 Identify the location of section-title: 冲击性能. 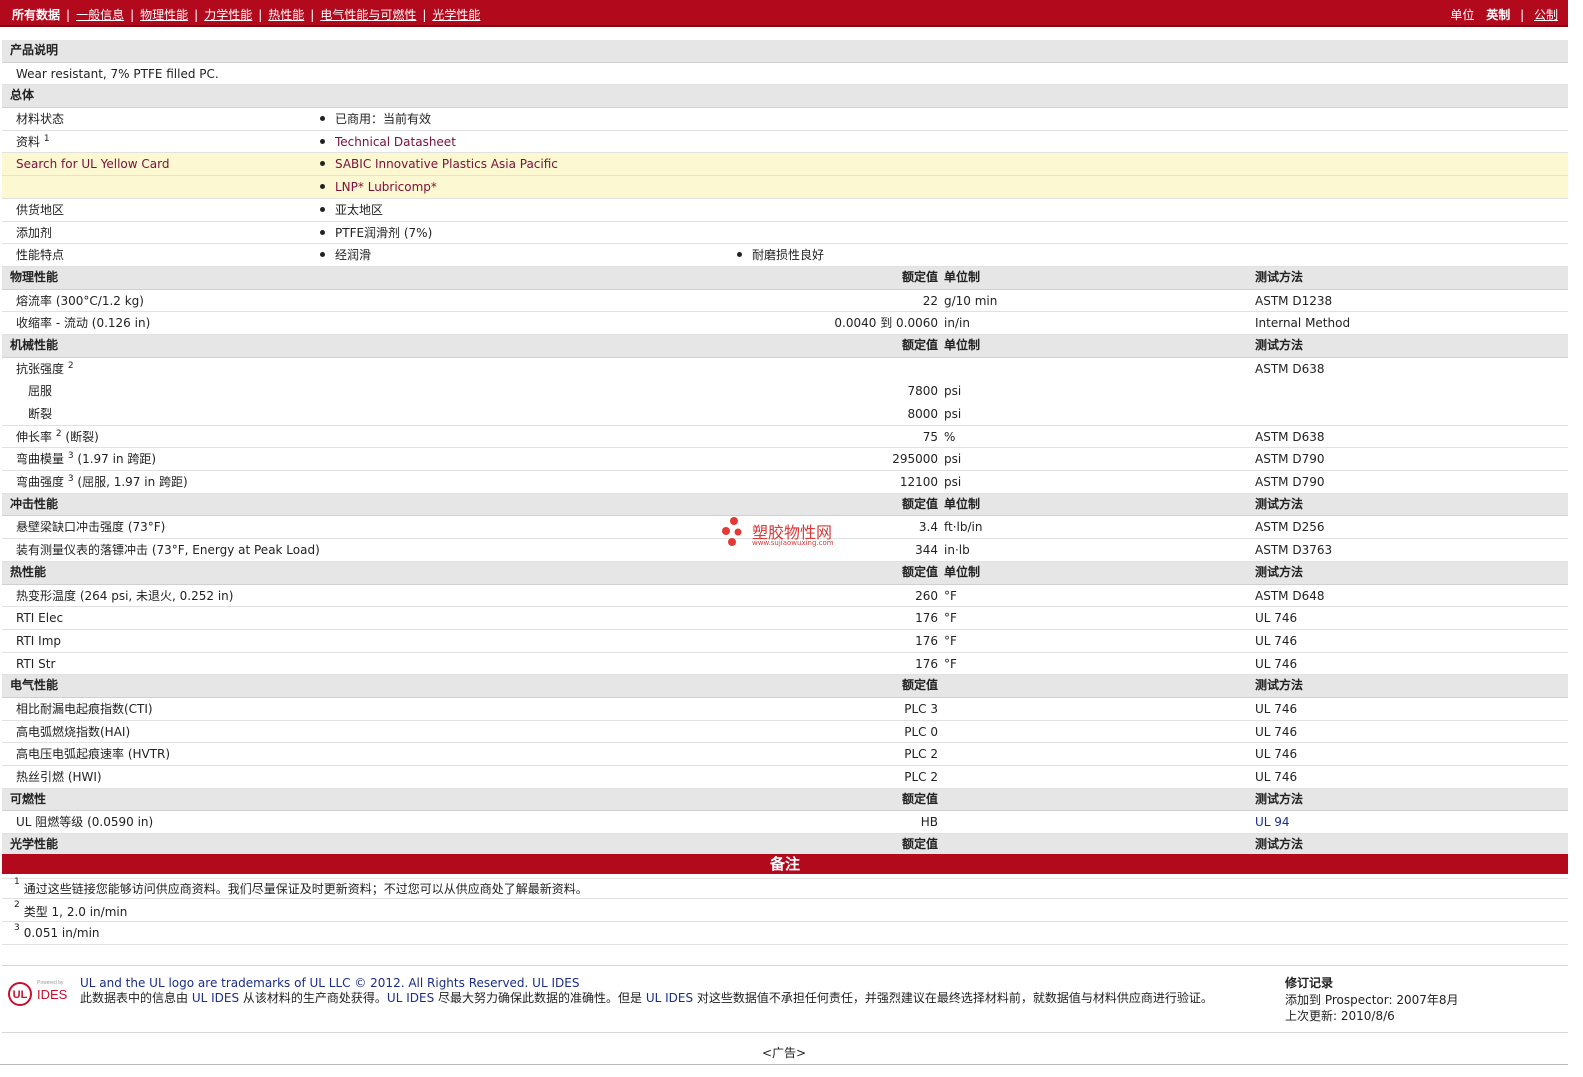
(34, 503).